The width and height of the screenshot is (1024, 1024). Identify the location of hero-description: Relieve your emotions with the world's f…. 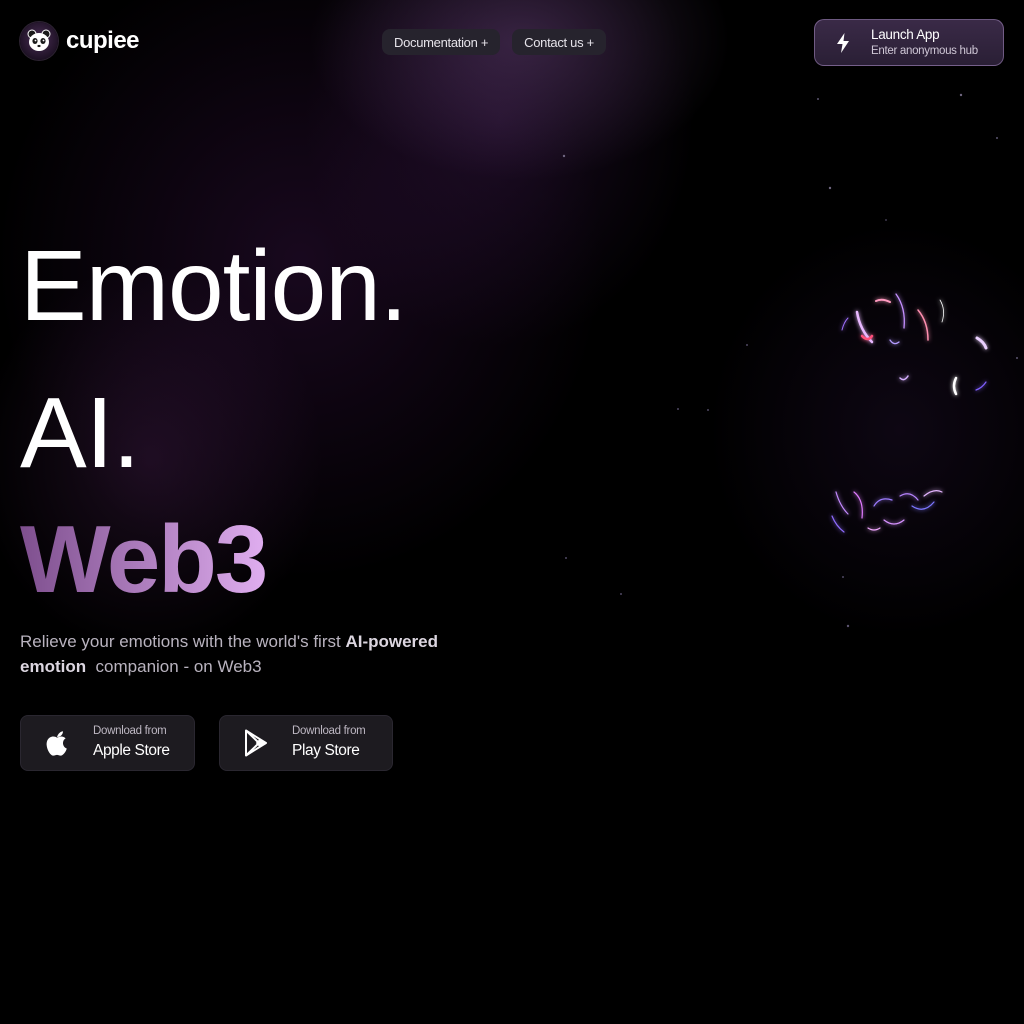
(230, 654).